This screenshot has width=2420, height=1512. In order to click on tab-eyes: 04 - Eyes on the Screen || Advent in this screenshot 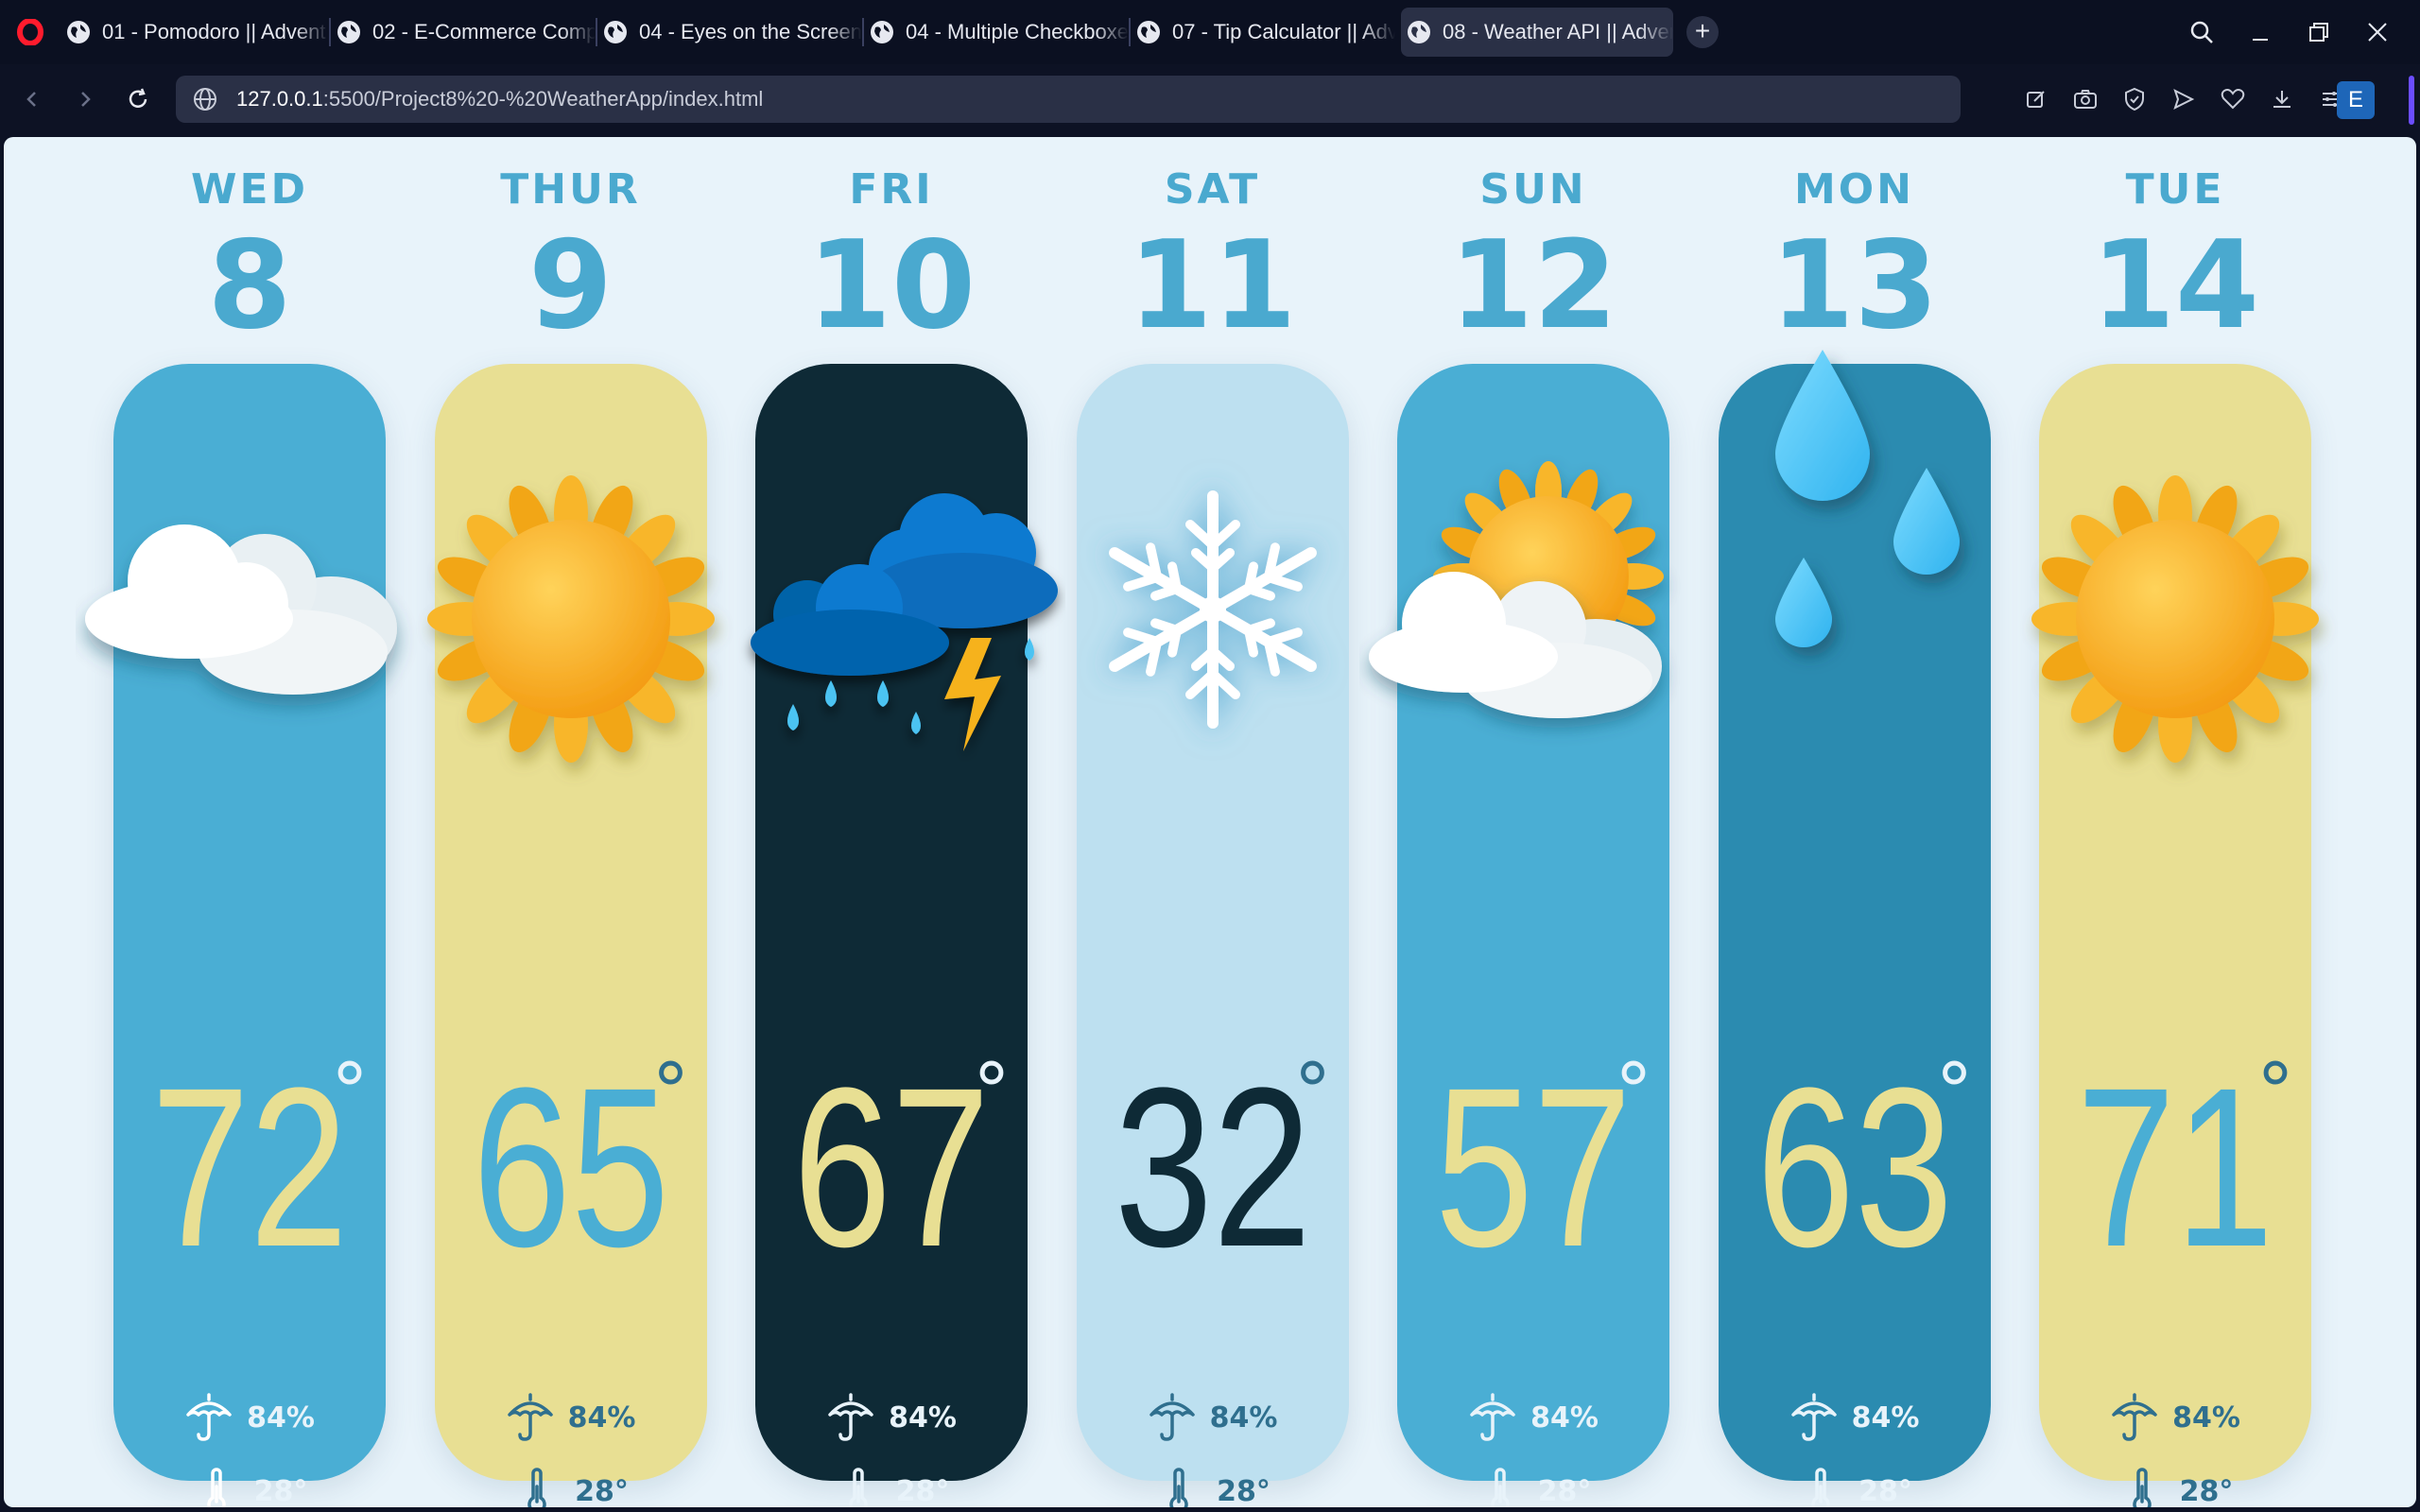, I will do `click(729, 32)`.